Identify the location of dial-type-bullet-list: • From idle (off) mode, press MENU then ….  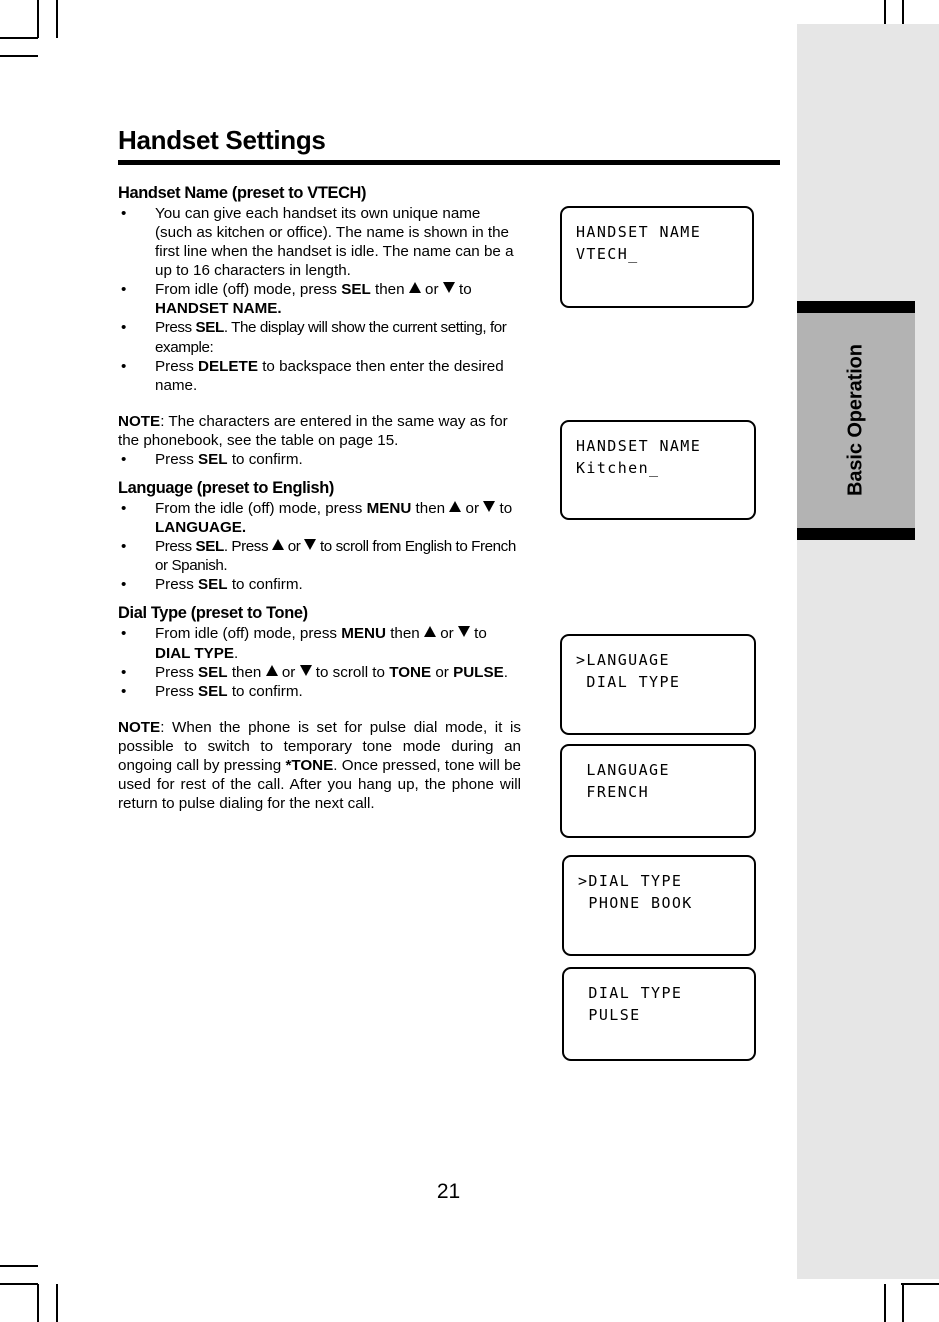
(319, 662).